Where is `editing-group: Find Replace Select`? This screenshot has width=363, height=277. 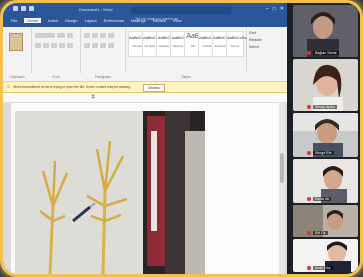 editing-group: Find Replace Select is located at coordinates (255, 41).